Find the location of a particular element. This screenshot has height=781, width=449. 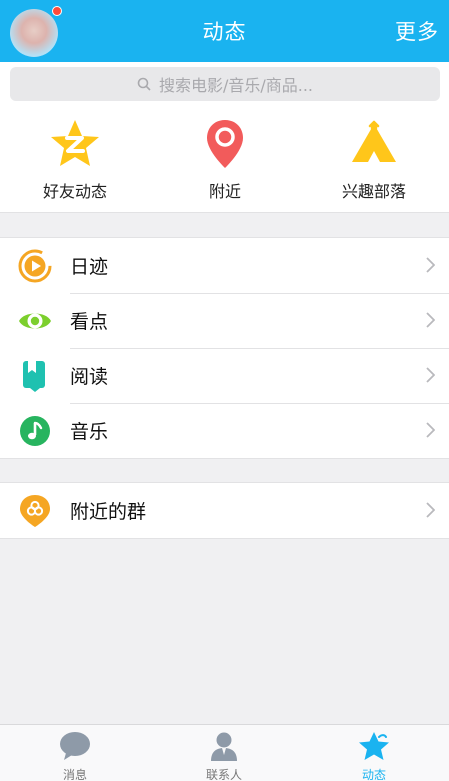

list-item-label: 阅读 is located at coordinates (89, 377).